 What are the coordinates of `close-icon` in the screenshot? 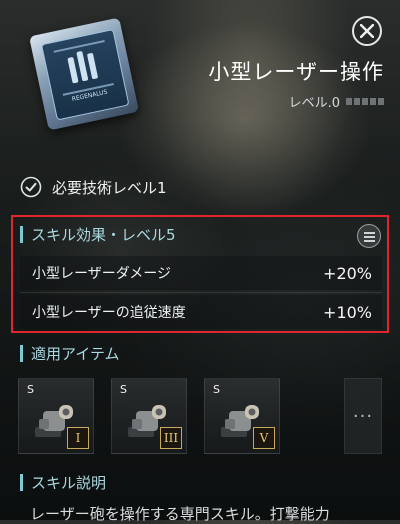 It's located at (367, 31).